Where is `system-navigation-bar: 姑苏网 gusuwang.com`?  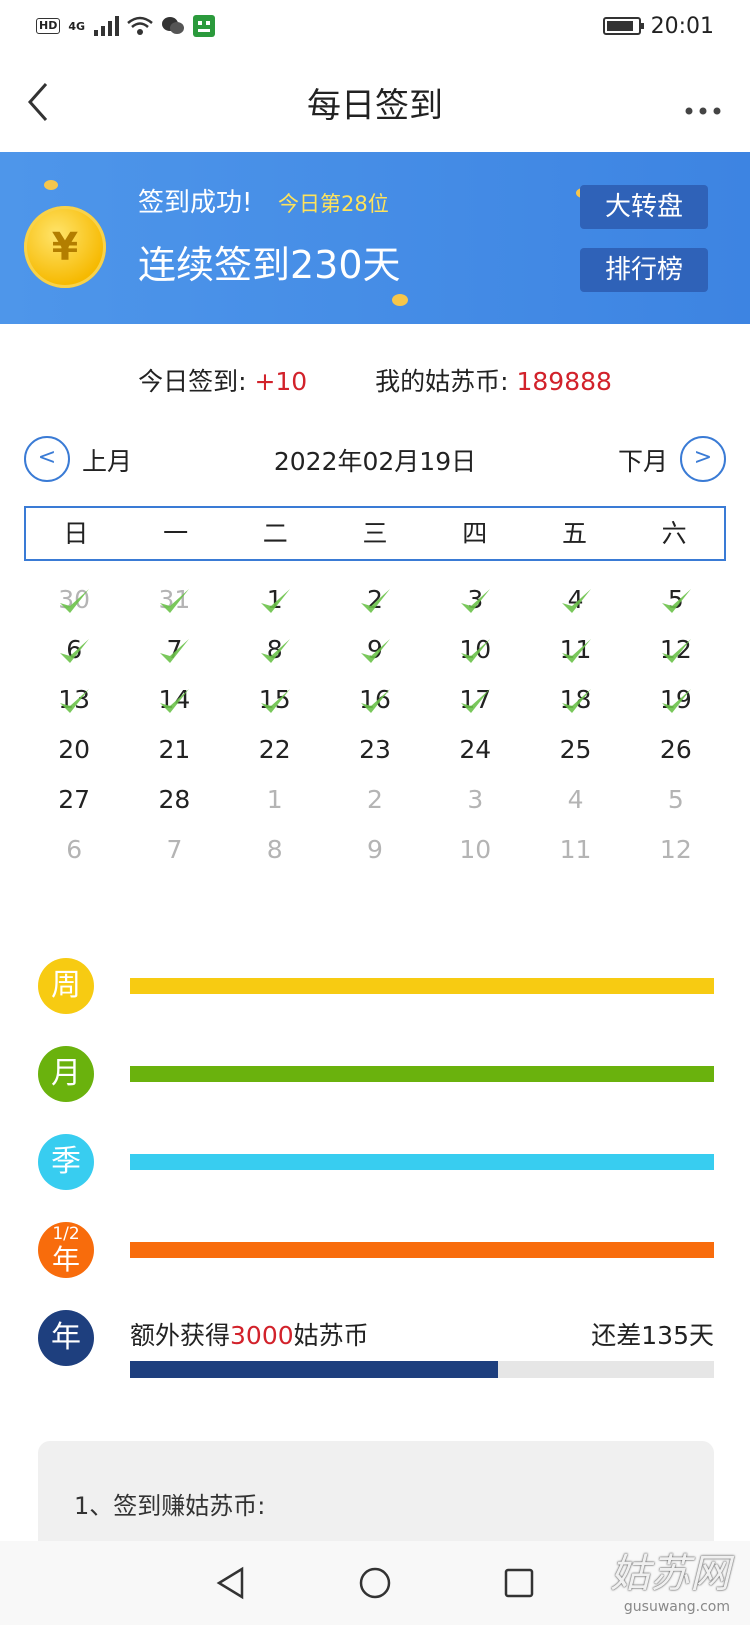
system-navigation-bar: 姑苏网 gusuwang.com is located at coordinates (375, 1583).